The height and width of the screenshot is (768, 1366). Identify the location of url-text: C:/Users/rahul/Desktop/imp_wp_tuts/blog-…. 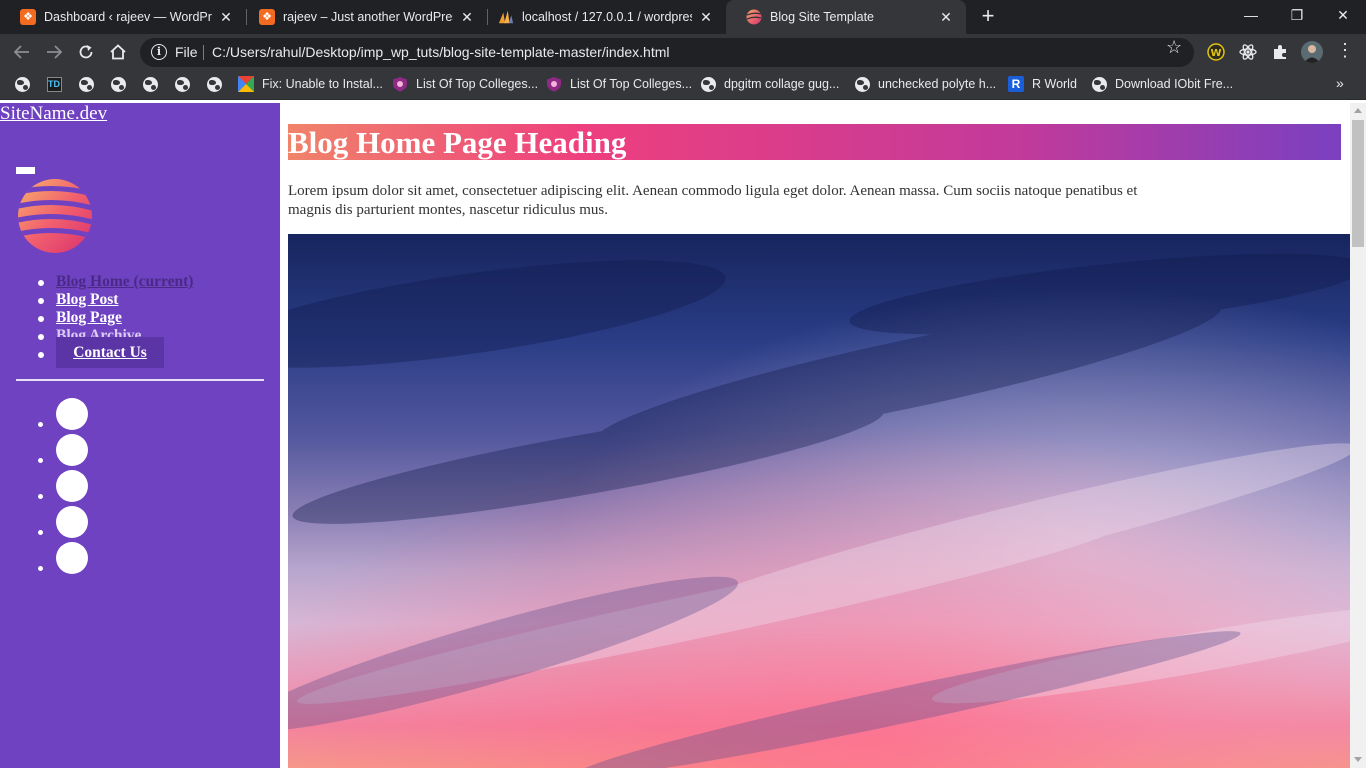
(441, 52).